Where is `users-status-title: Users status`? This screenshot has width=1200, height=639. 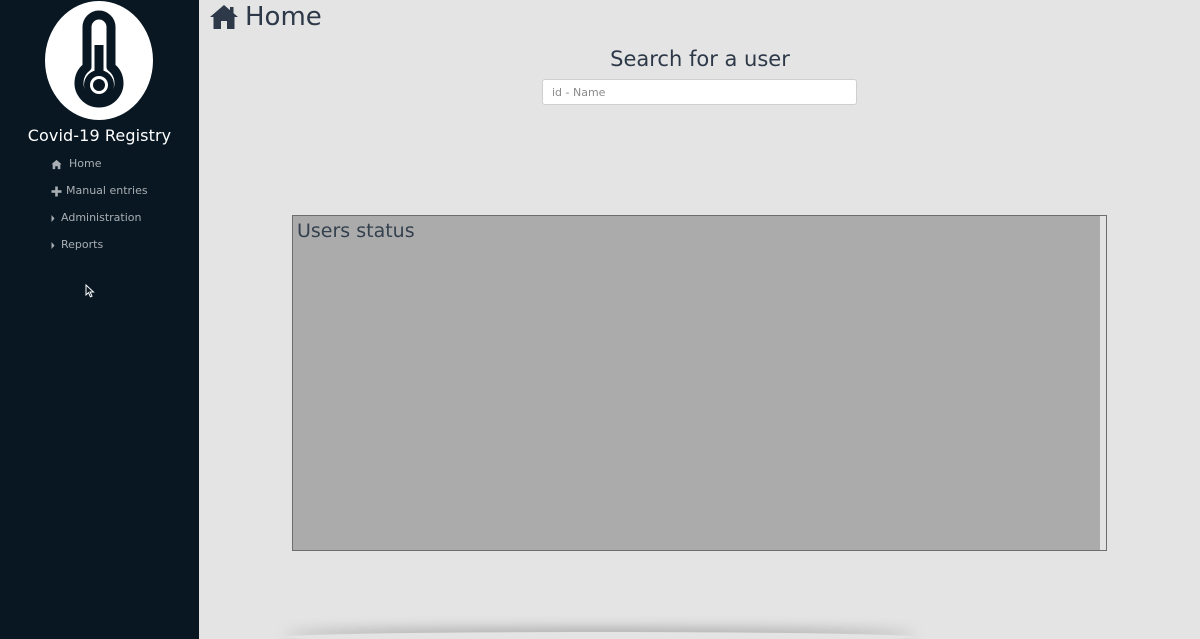
users-status-title: Users status is located at coordinates (356, 231).